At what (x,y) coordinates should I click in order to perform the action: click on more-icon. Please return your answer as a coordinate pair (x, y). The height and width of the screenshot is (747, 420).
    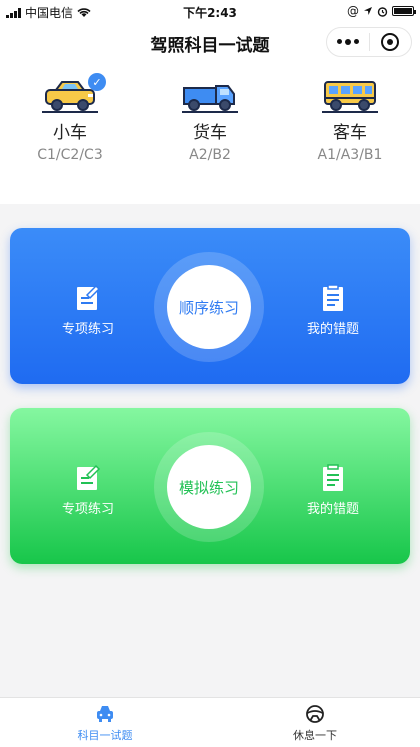
    Looking at the image, I should click on (347, 42).